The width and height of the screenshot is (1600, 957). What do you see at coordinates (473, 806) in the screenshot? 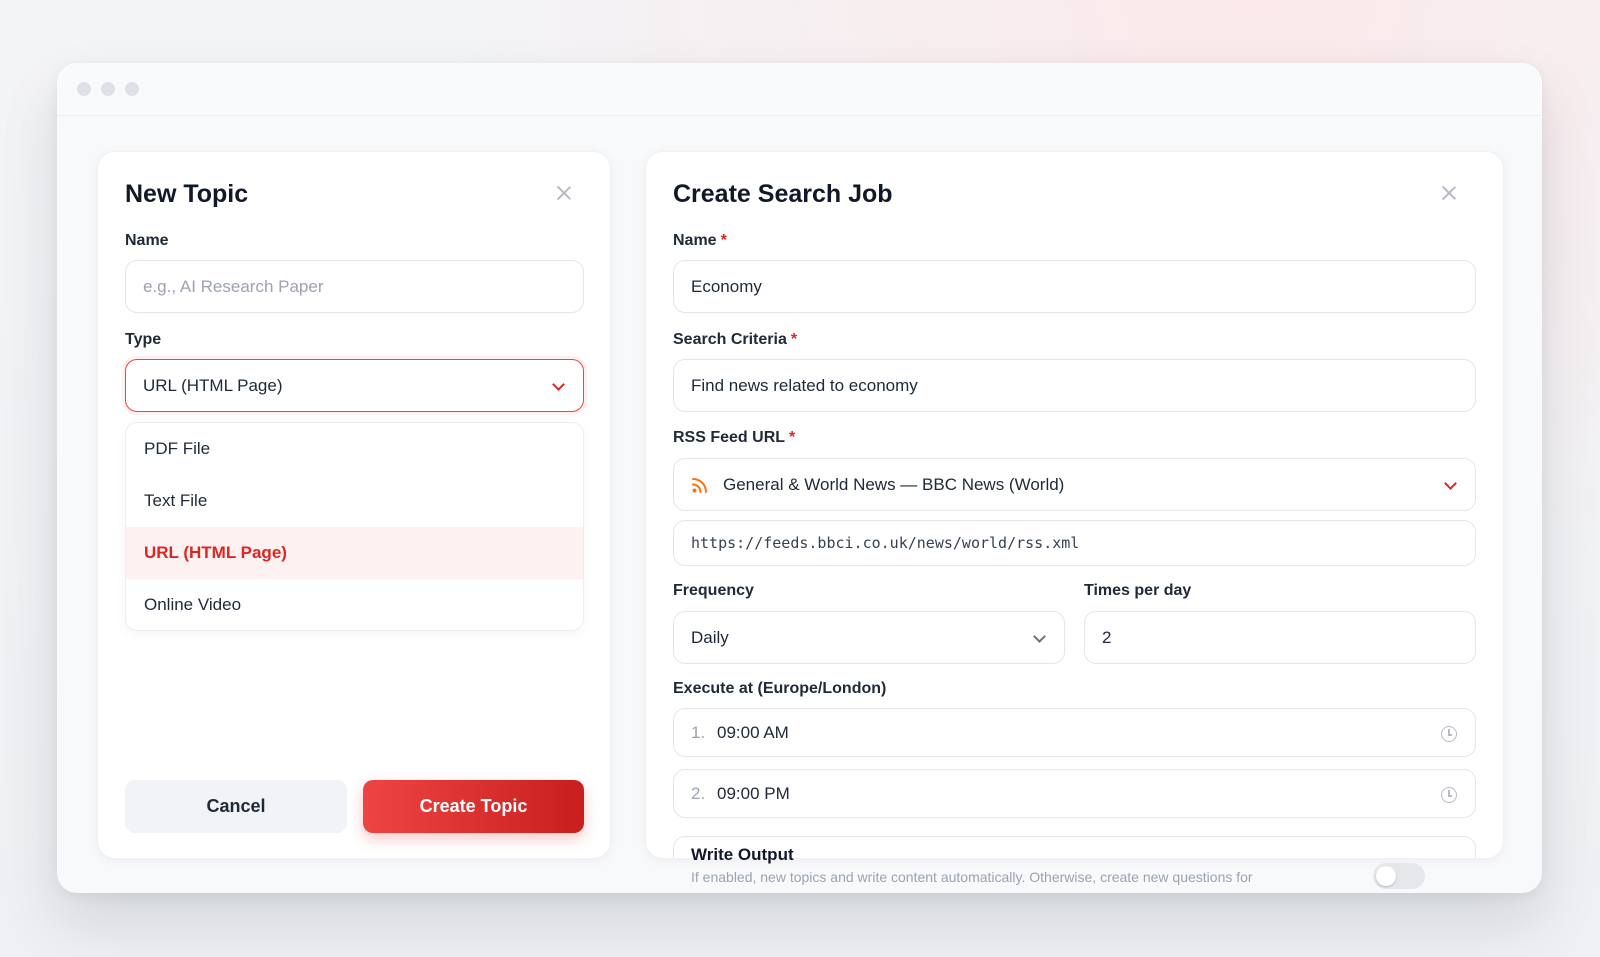
I see `create-topic-button: Create Topic` at bounding box center [473, 806].